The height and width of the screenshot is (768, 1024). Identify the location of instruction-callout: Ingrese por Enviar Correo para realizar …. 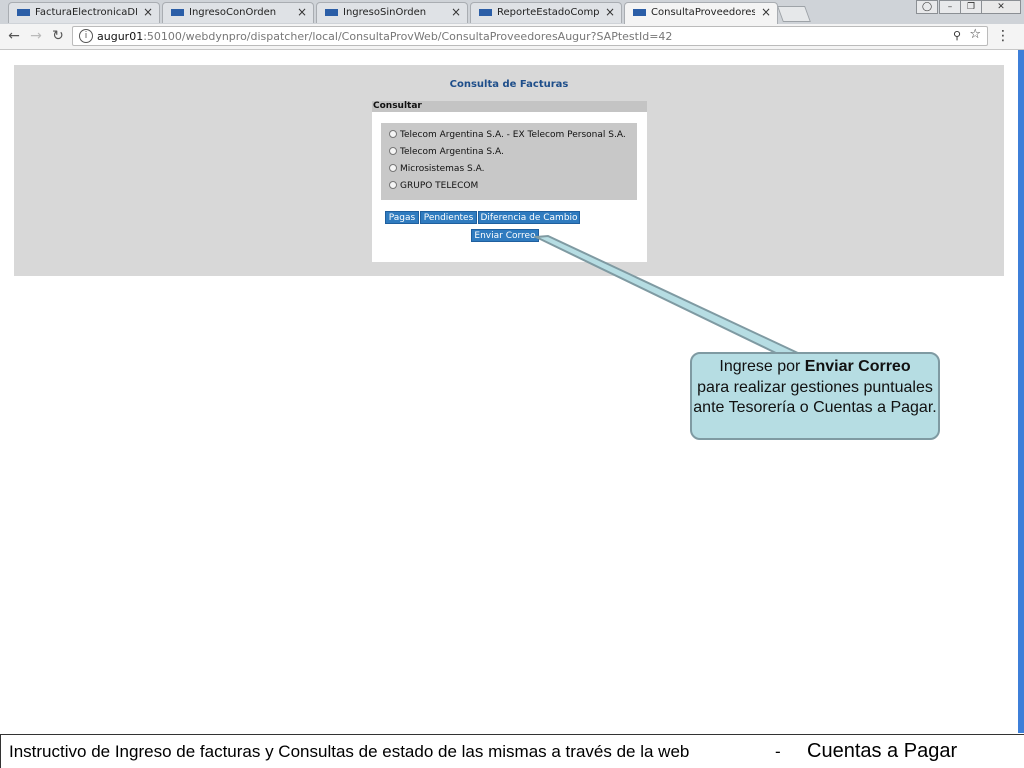
(815, 396).